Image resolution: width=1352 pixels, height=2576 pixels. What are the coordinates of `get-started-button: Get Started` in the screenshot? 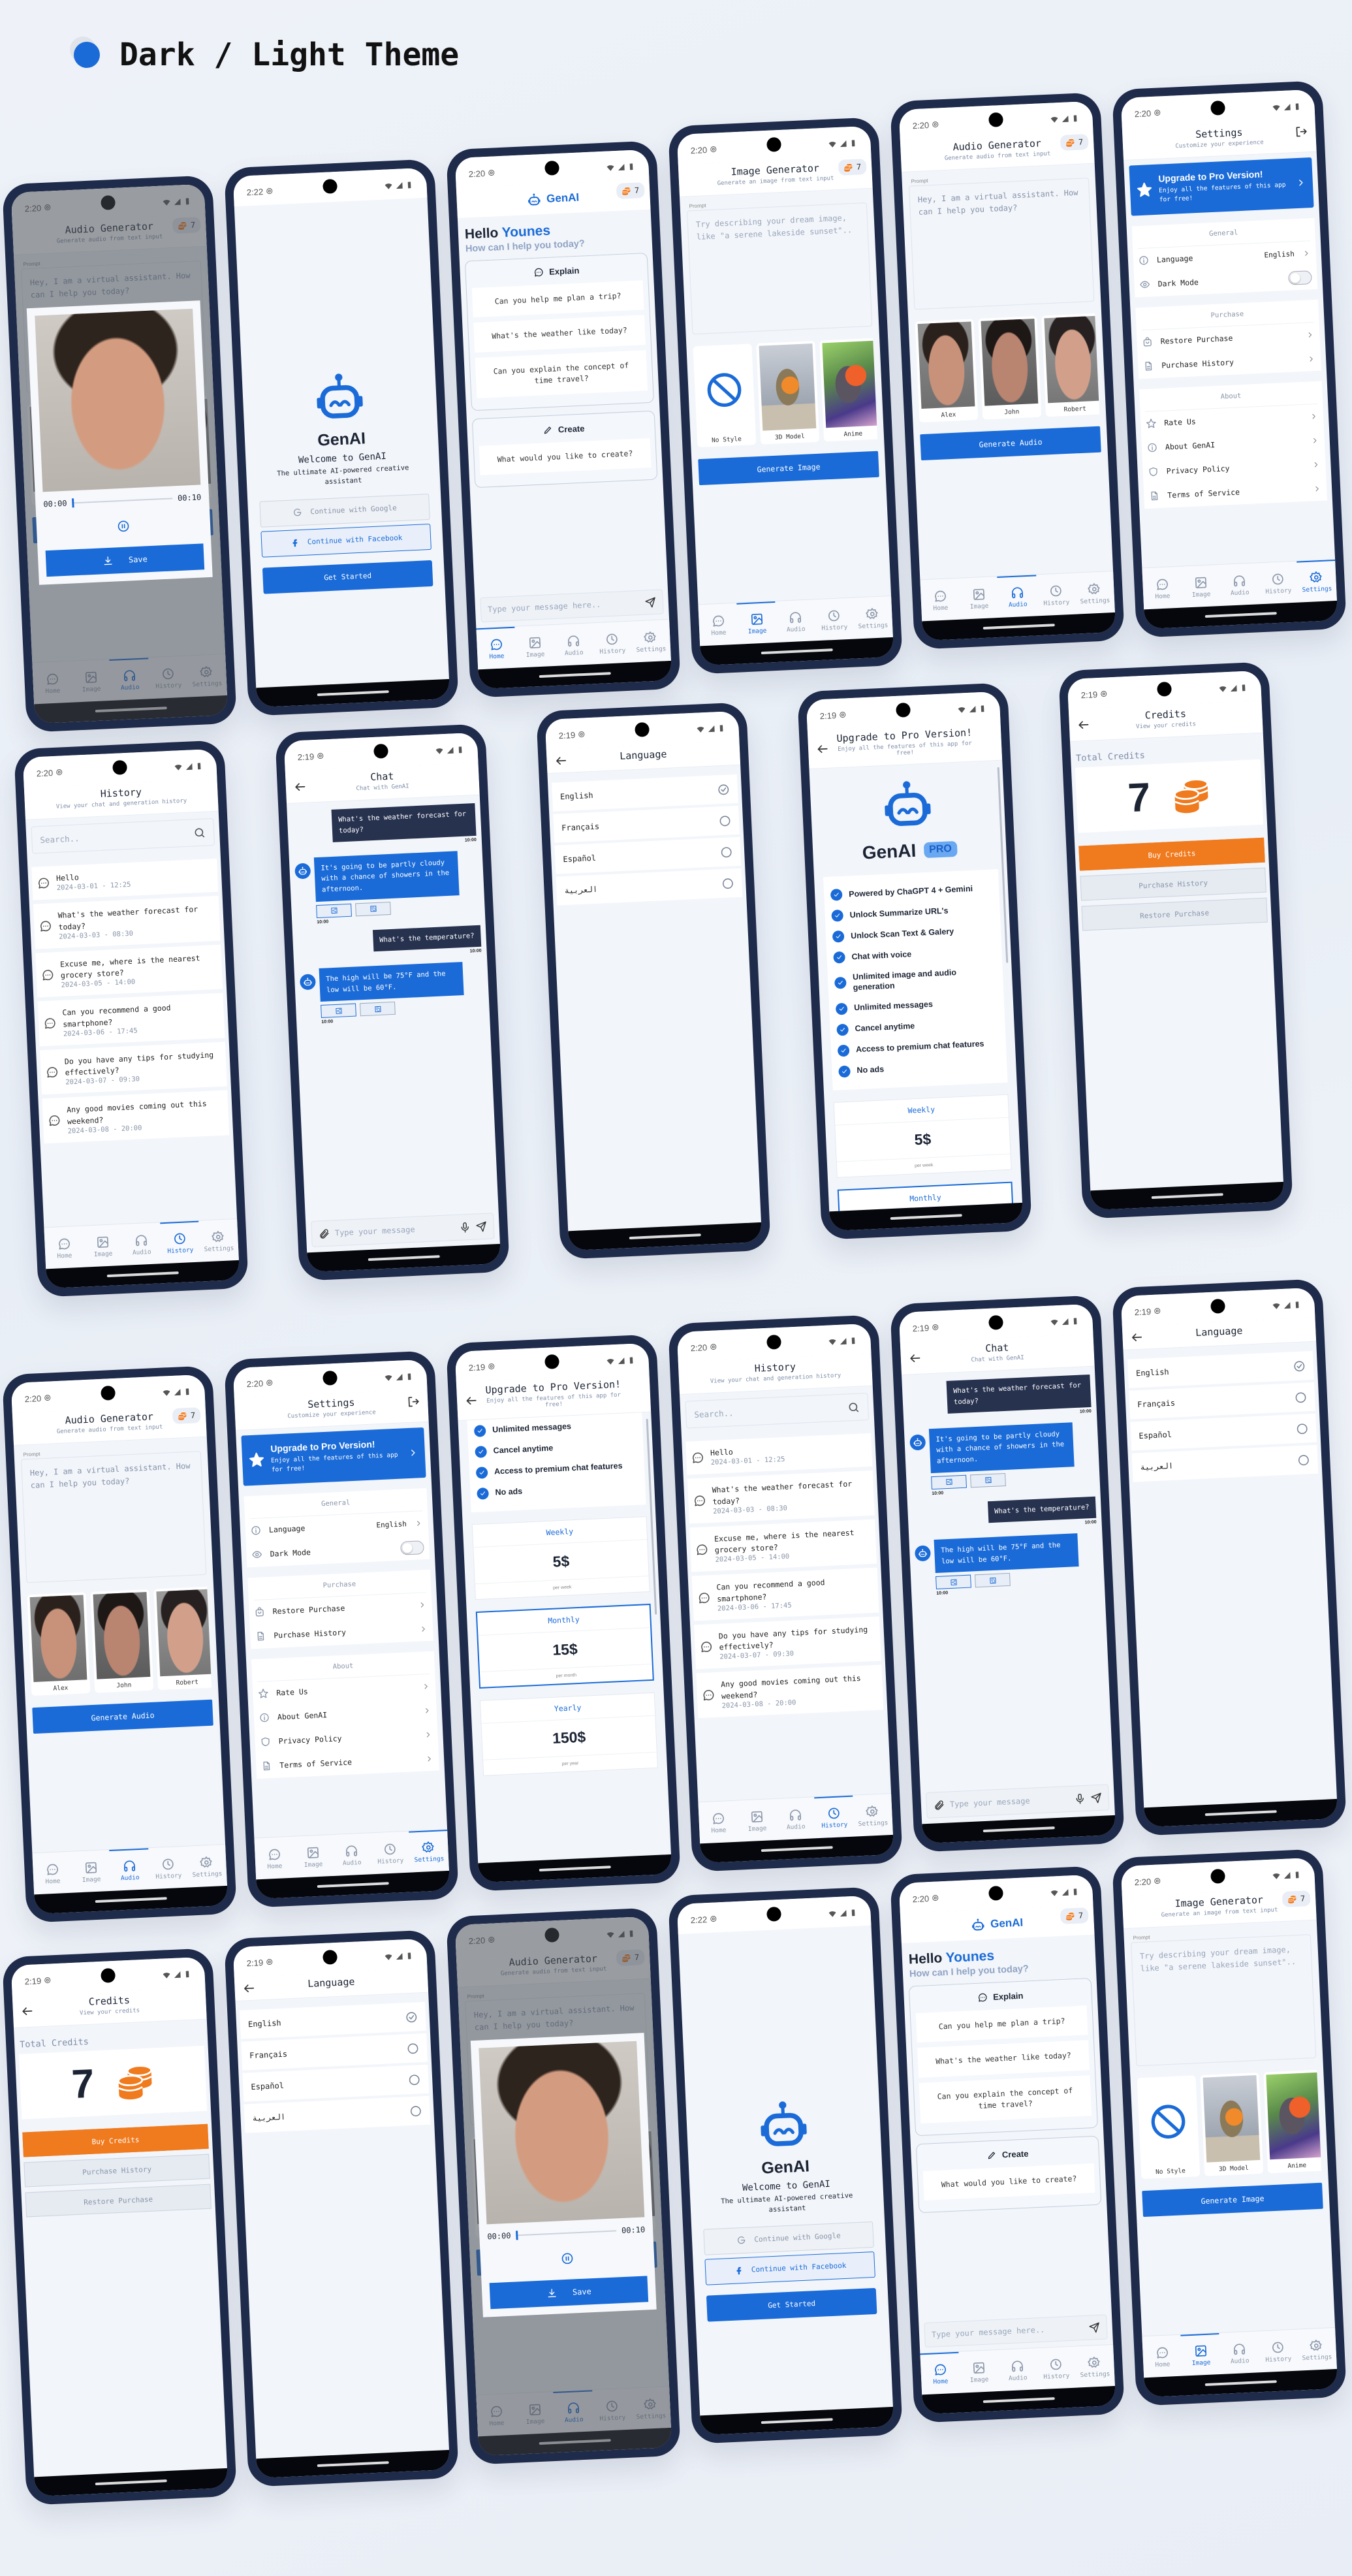 It's located at (347, 577).